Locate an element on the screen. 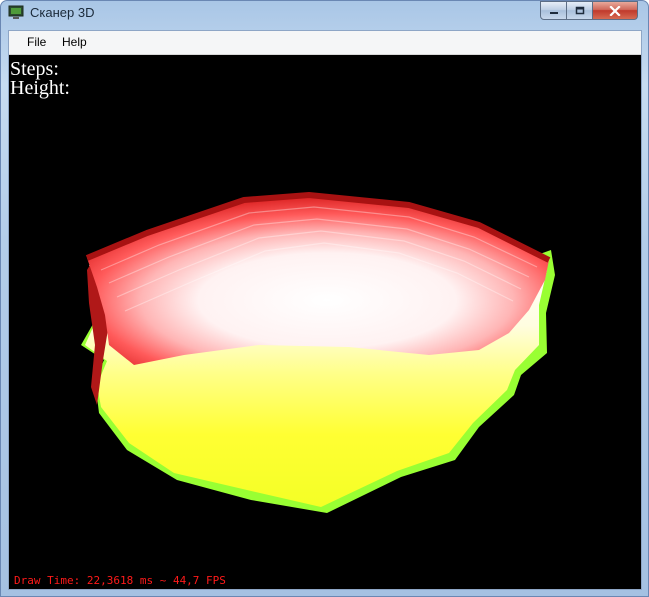 Image resolution: width=649 pixels, height=597 pixels. maximize-icon is located at coordinates (579, 10).